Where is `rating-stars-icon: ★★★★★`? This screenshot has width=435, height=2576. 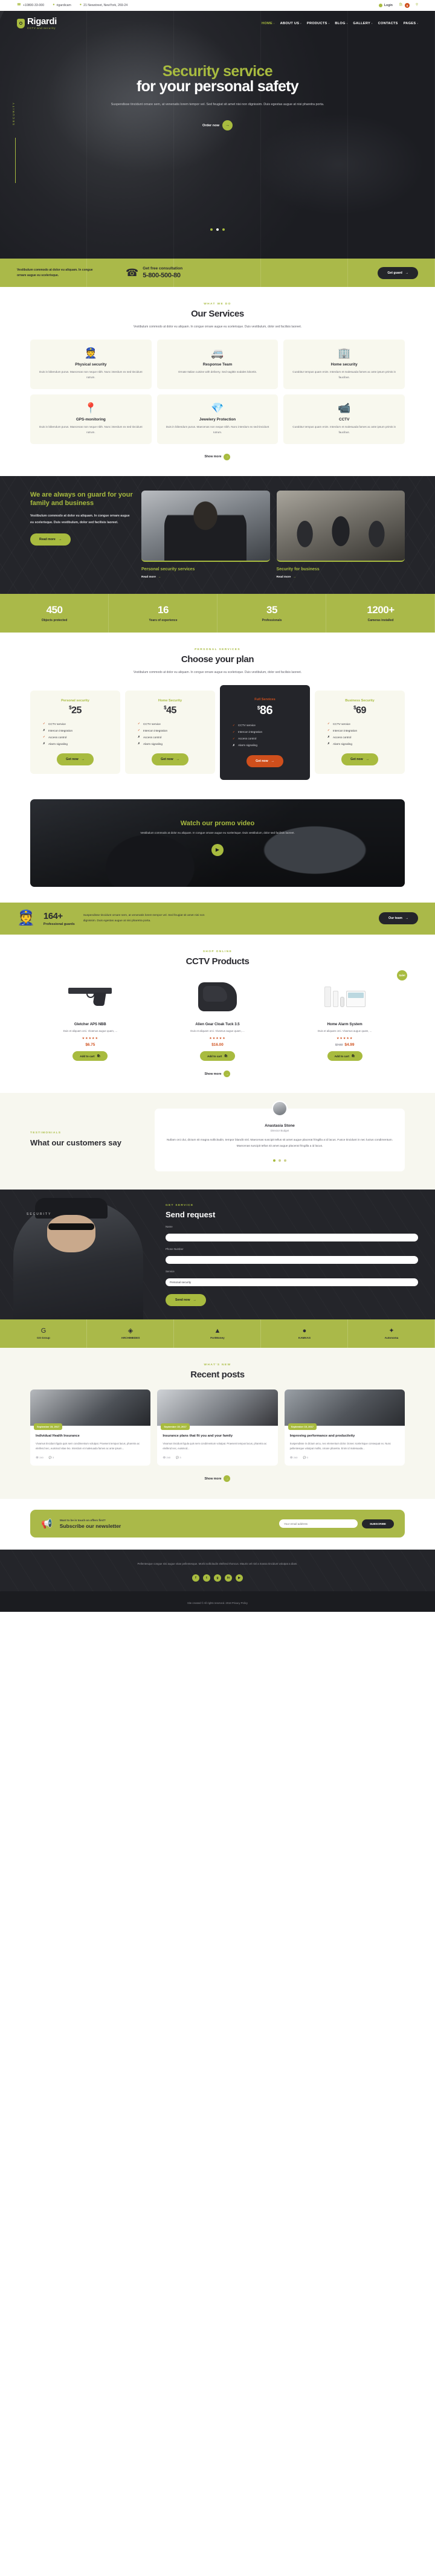
rating-stars-icon: ★★★★★ is located at coordinates (217, 1039).